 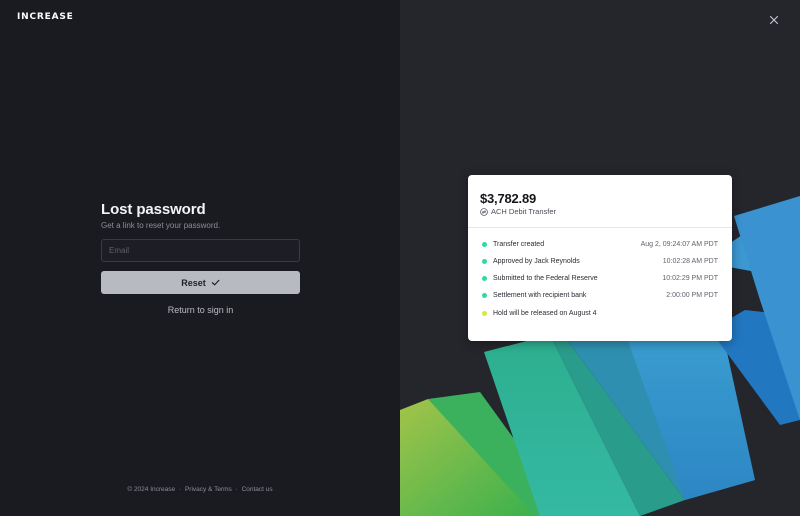 What do you see at coordinates (519, 244) in the screenshot?
I see `timeline-item-label: Transfer created` at bounding box center [519, 244].